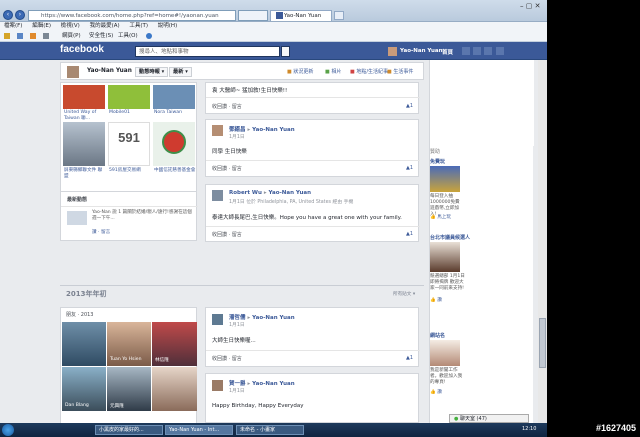 Image resolution: width=640 pixels, height=437 pixels. Describe the element at coordinates (175, 112) in the screenshot. I see `like-label-3: Nora Taiwan` at that location.